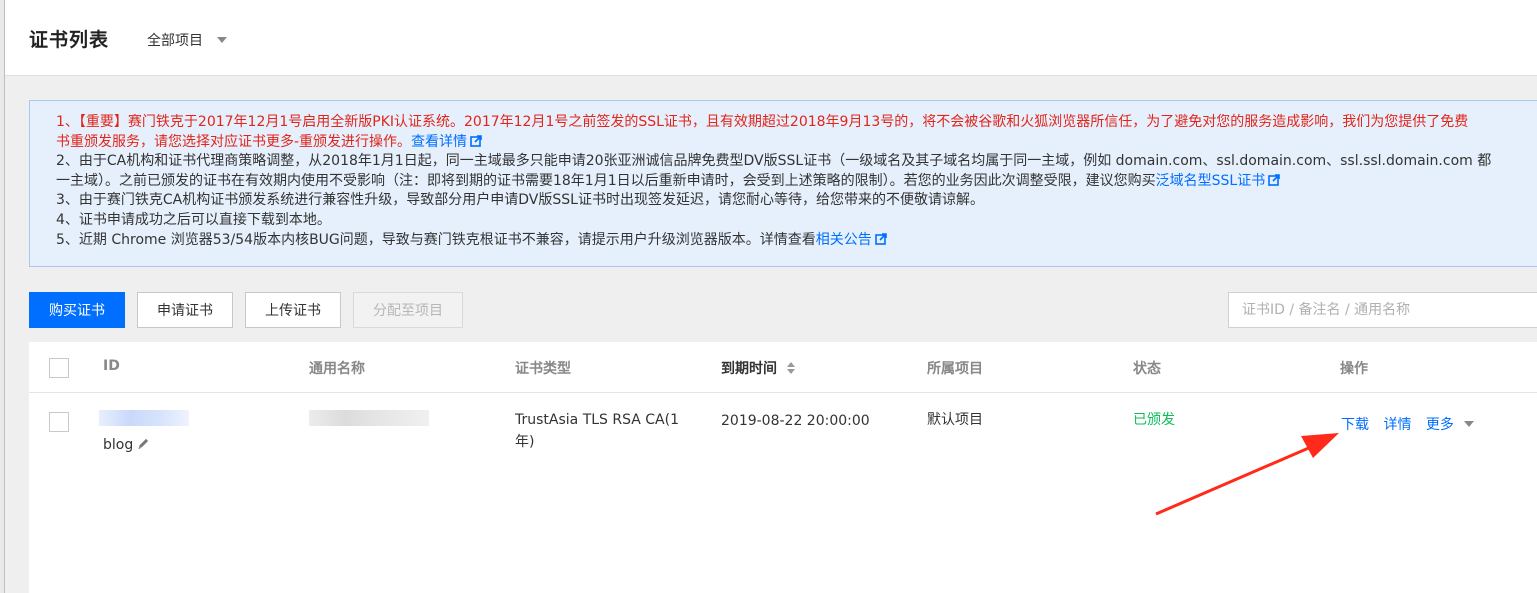 The height and width of the screenshot is (593, 1537). I want to click on edit-pencil-icon, so click(143, 443).